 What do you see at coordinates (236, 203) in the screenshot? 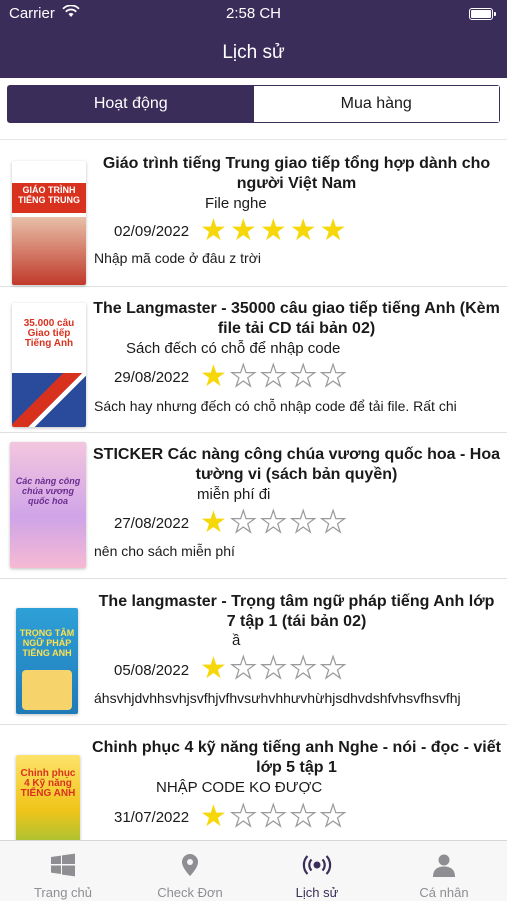
I see `item-subtitle: File nghe` at bounding box center [236, 203].